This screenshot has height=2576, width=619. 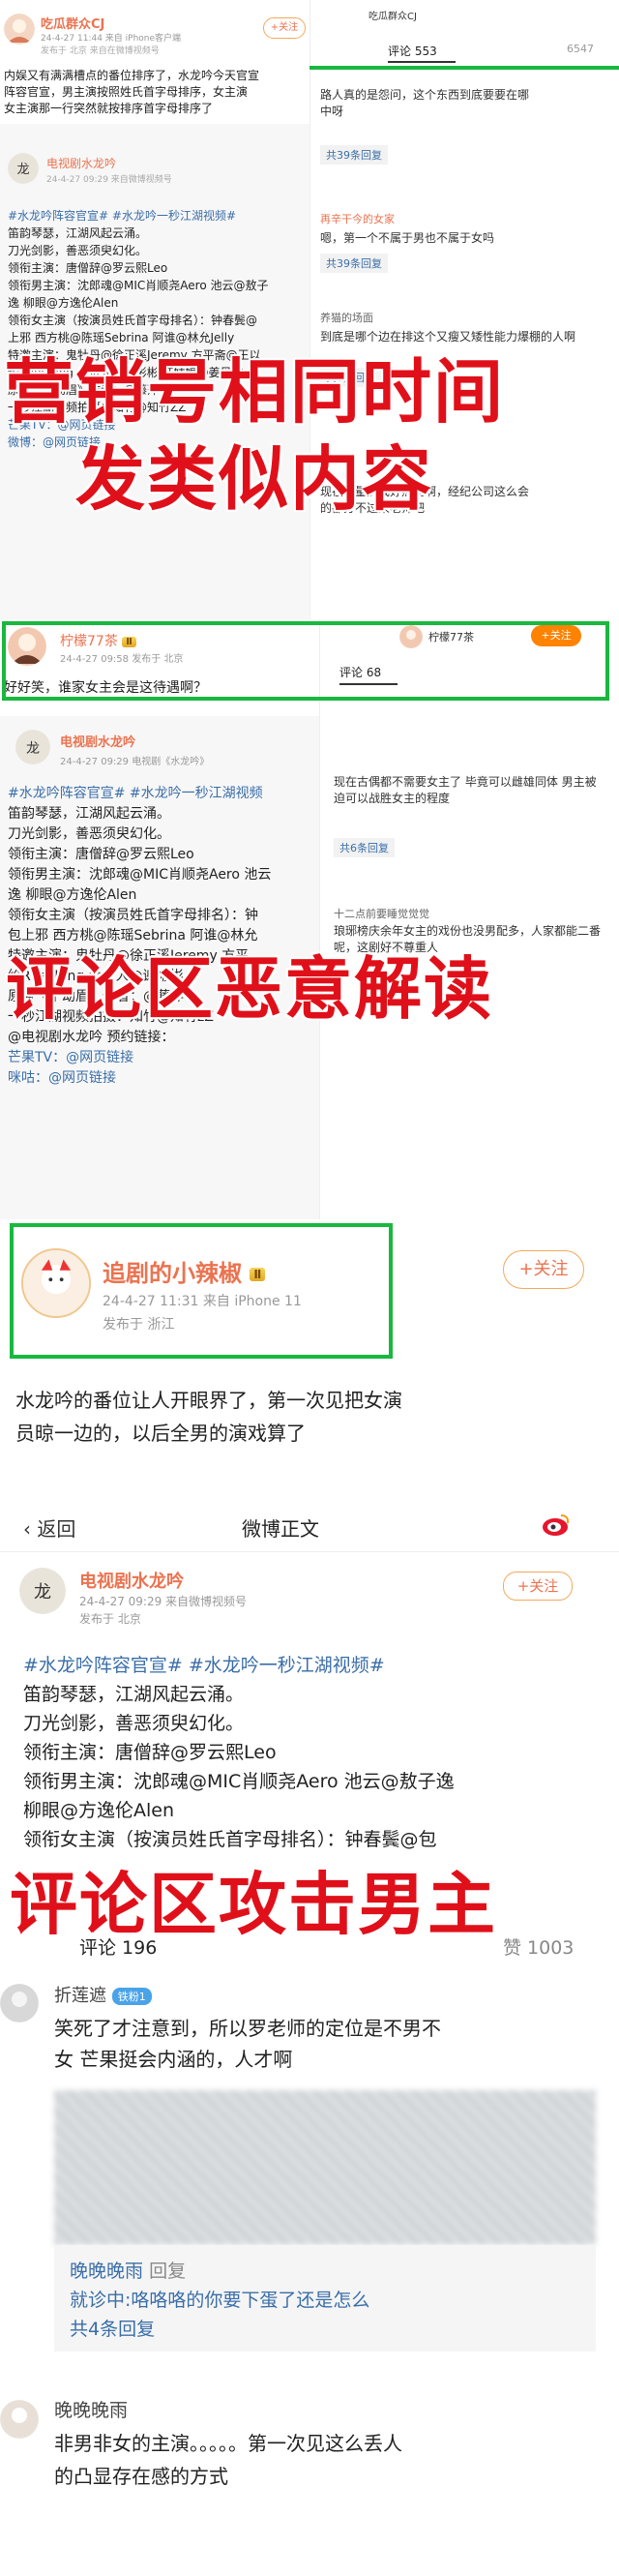 I want to click on overlay-marketing-line2: 发类似内容, so click(x=255, y=479).